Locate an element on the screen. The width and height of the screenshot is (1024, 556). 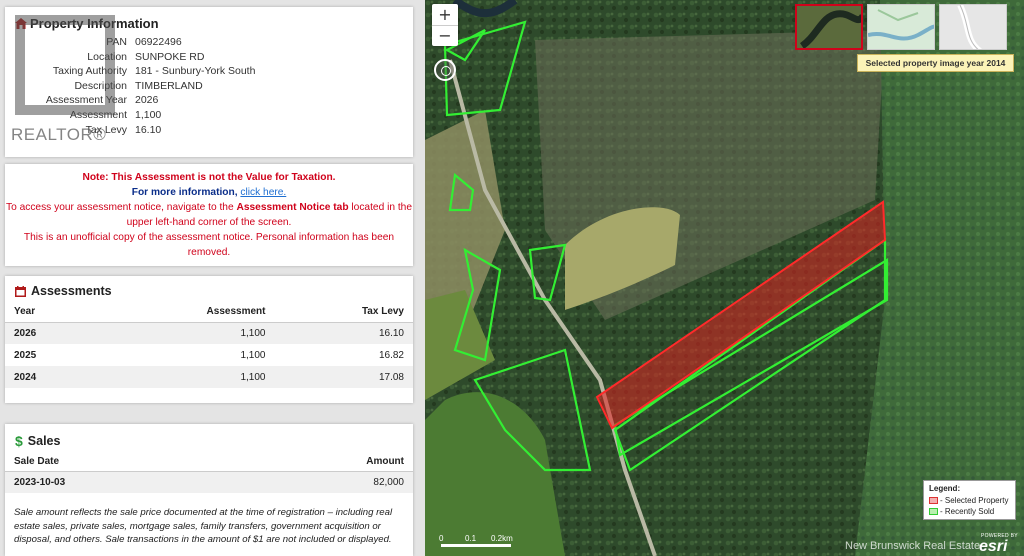
property-row-assessment: Assessment 1,100 is located at coordinates (115, 114).